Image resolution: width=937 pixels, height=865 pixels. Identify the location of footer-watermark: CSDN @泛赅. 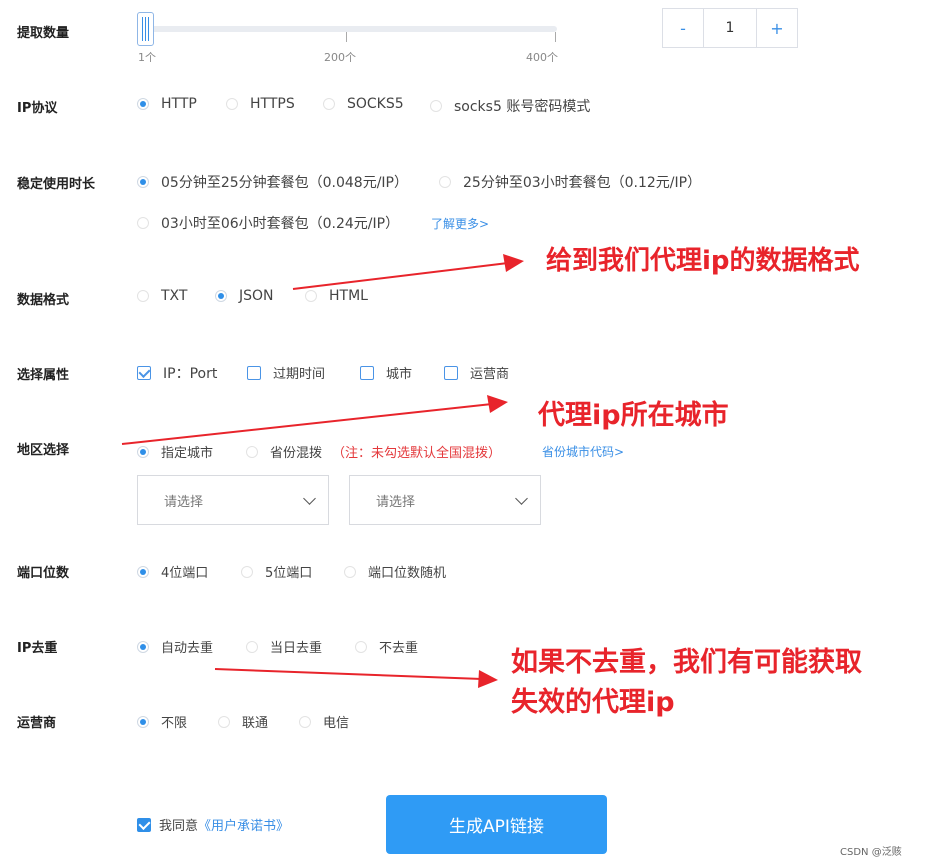
(871, 852).